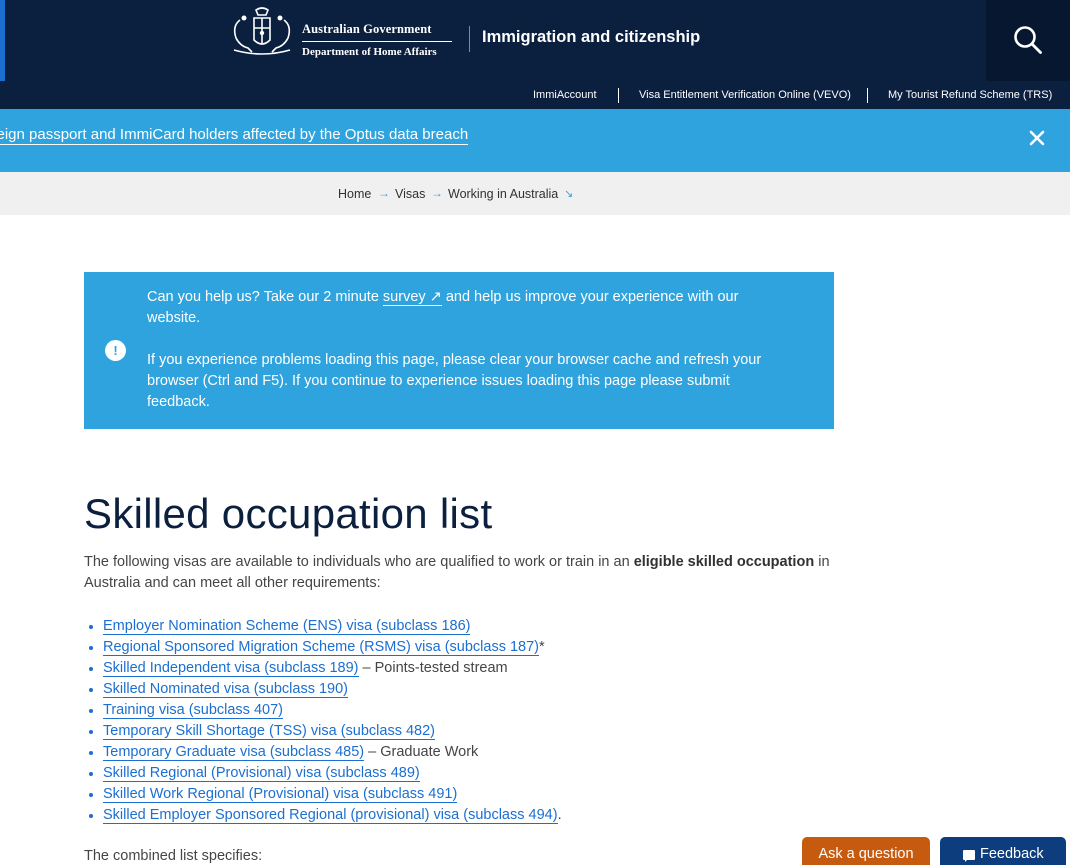 The width and height of the screenshot is (1070, 865). Describe the element at coordinates (568, 193) in the screenshot. I see `arrow-down-right-icon: ↘` at that location.